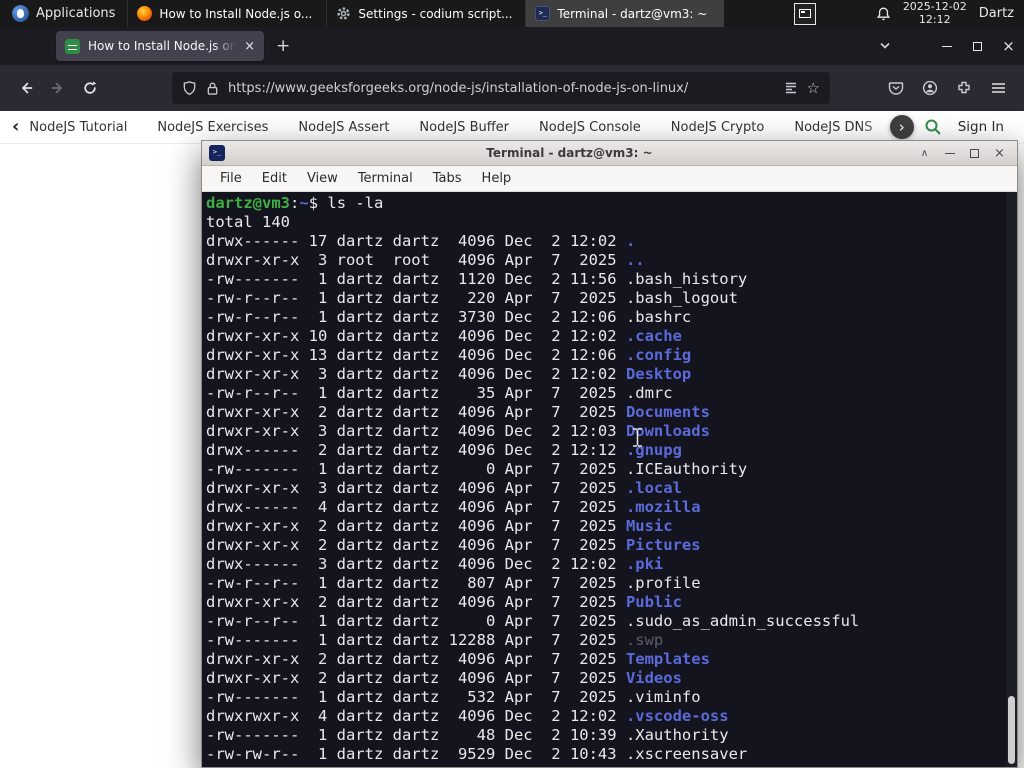 Image resolution: width=1024 pixels, height=768 pixels. I want to click on taskbar-button-label: Terminal - dartz@vm3: ~, so click(632, 13).